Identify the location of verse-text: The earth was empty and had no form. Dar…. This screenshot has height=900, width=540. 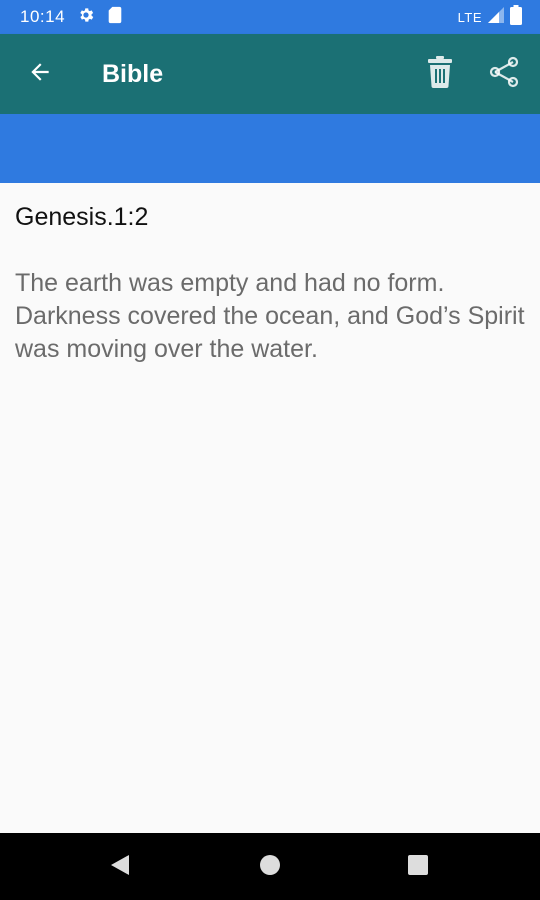
(270, 316).